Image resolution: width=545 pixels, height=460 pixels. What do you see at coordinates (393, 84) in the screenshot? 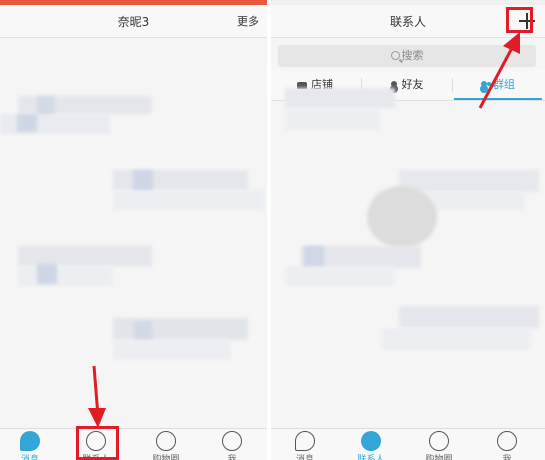
I see `friend-icon` at bounding box center [393, 84].